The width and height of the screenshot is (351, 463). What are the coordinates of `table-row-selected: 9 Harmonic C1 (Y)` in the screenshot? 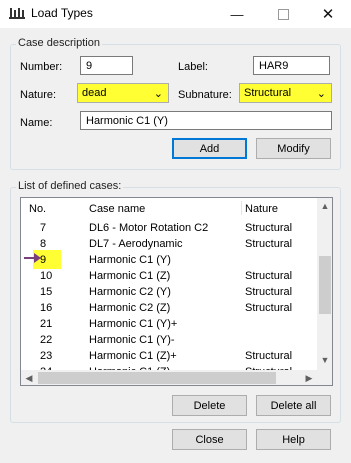 It's located at (169, 259).